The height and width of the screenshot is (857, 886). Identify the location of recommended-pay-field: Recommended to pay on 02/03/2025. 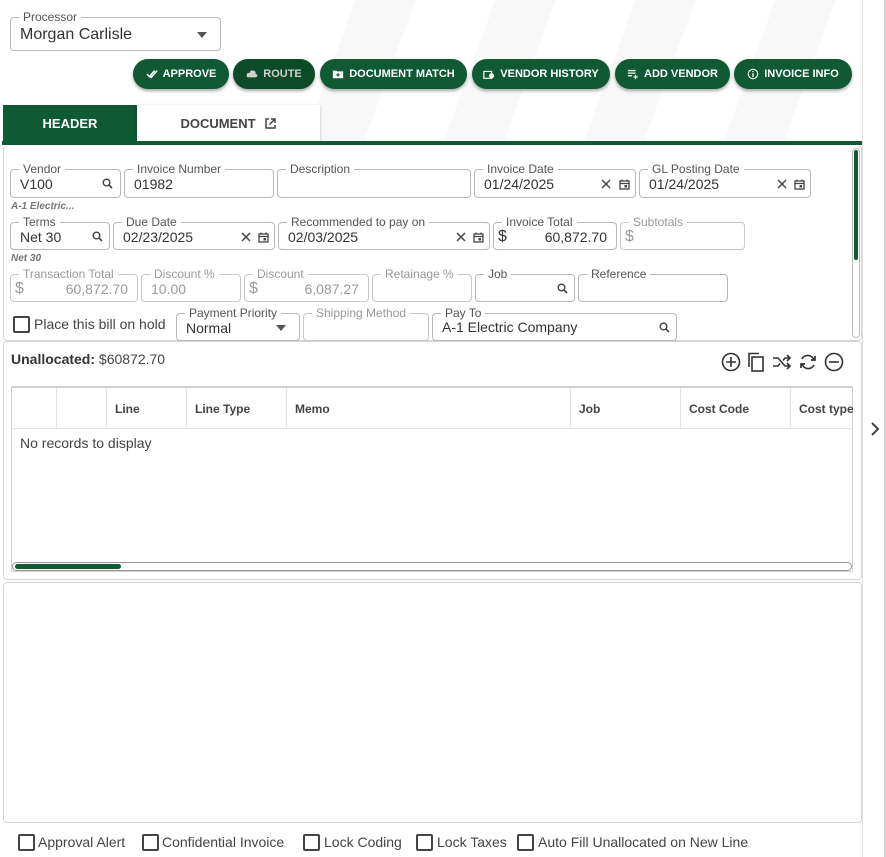
(384, 232).